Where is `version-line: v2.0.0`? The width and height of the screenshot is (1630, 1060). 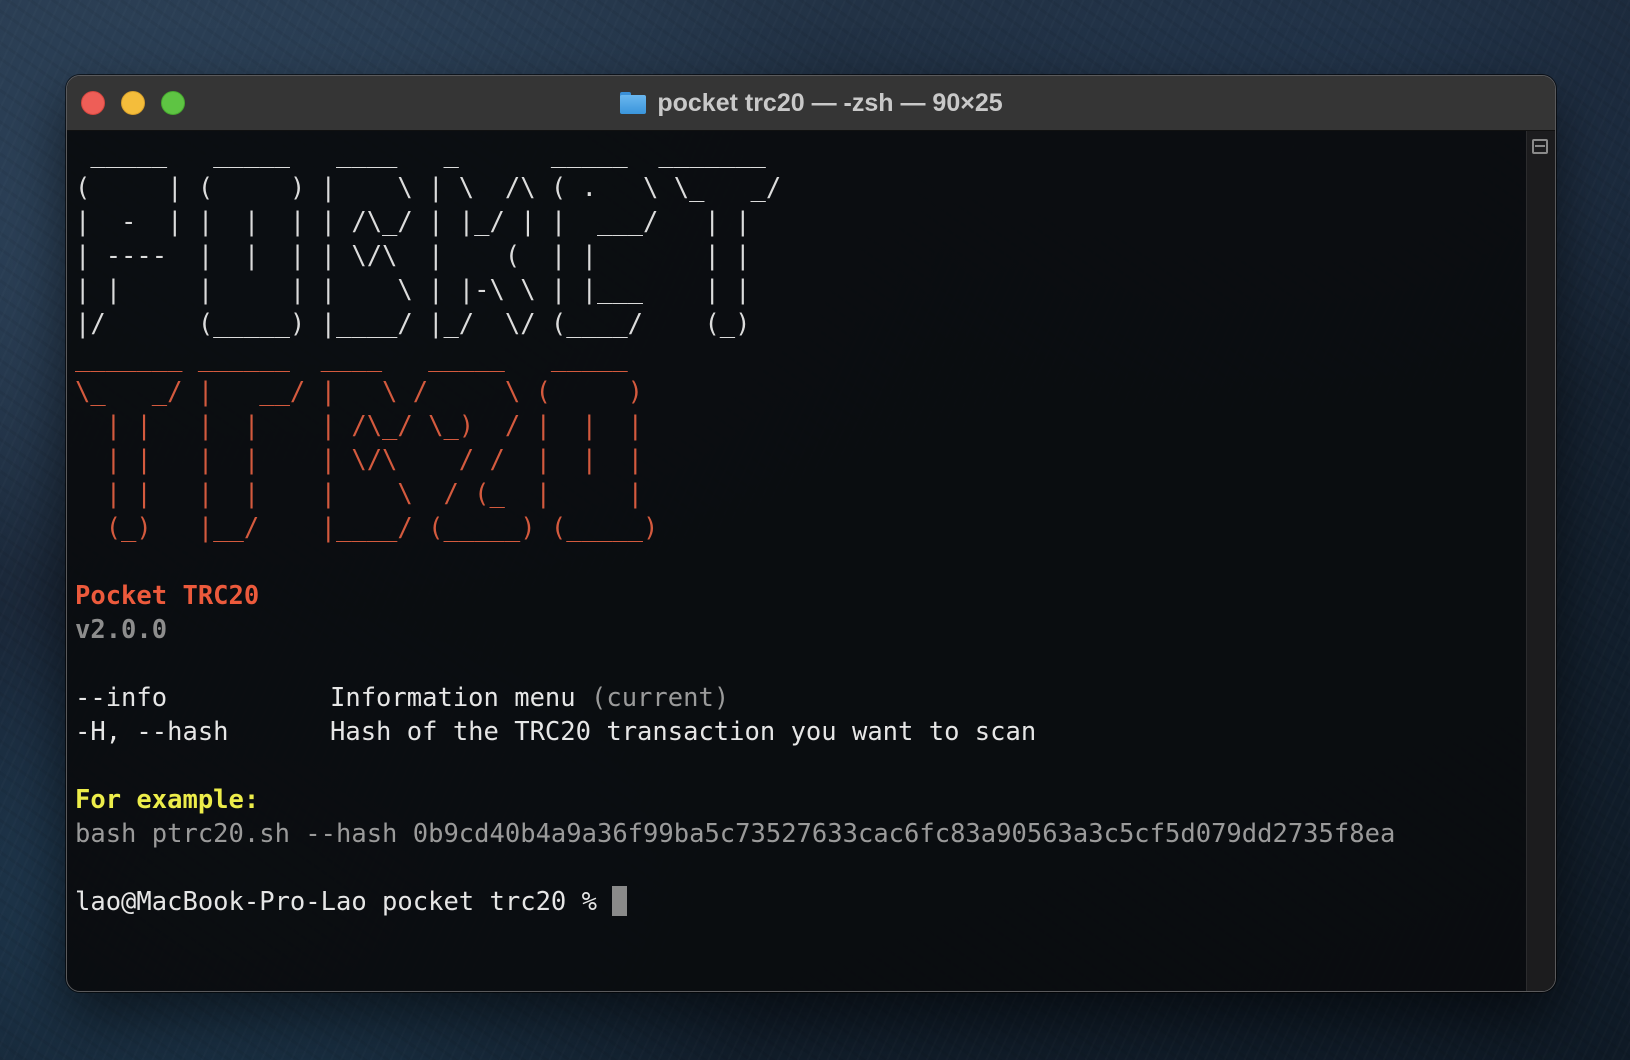 version-line: v2.0.0 is located at coordinates (796, 630).